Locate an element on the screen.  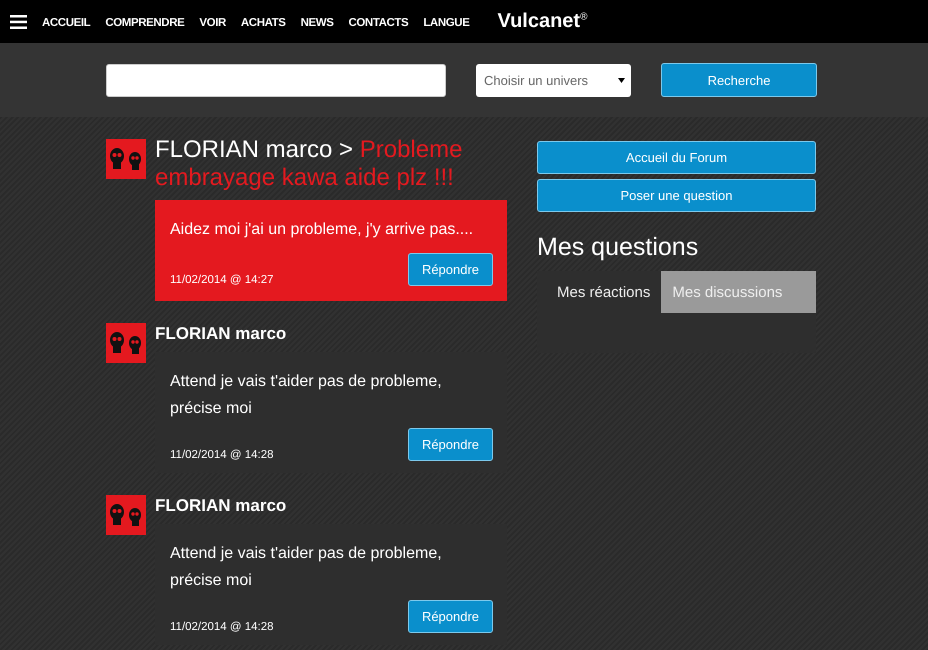
nav-link: ACHATS is located at coordinates (263, 22).